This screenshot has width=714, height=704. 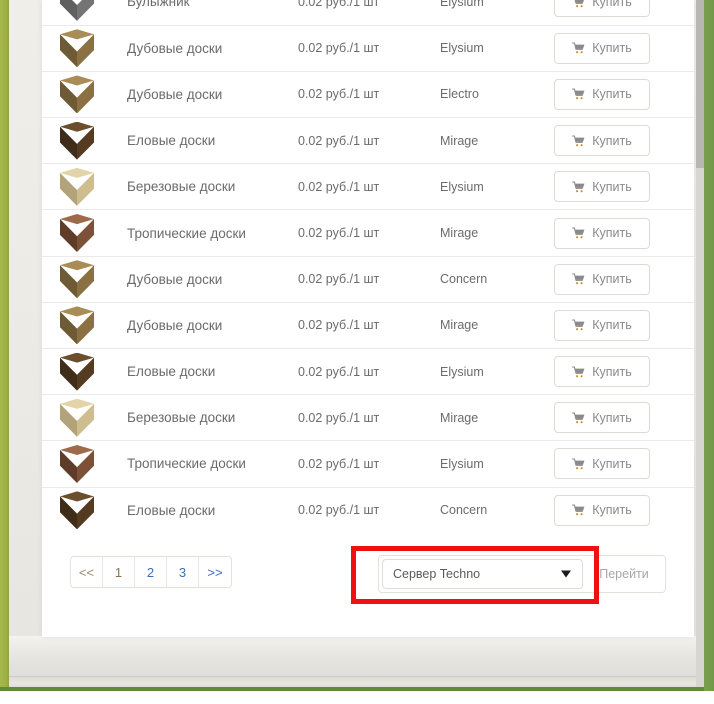 I want to click on table-footer: << 1 2 3 >> Сервер Techno Перейти, so click(x=368, y=587).